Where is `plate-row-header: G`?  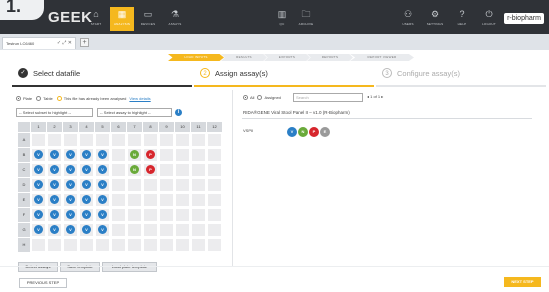
plate-row-header: G is located at coordinates (24, 230).